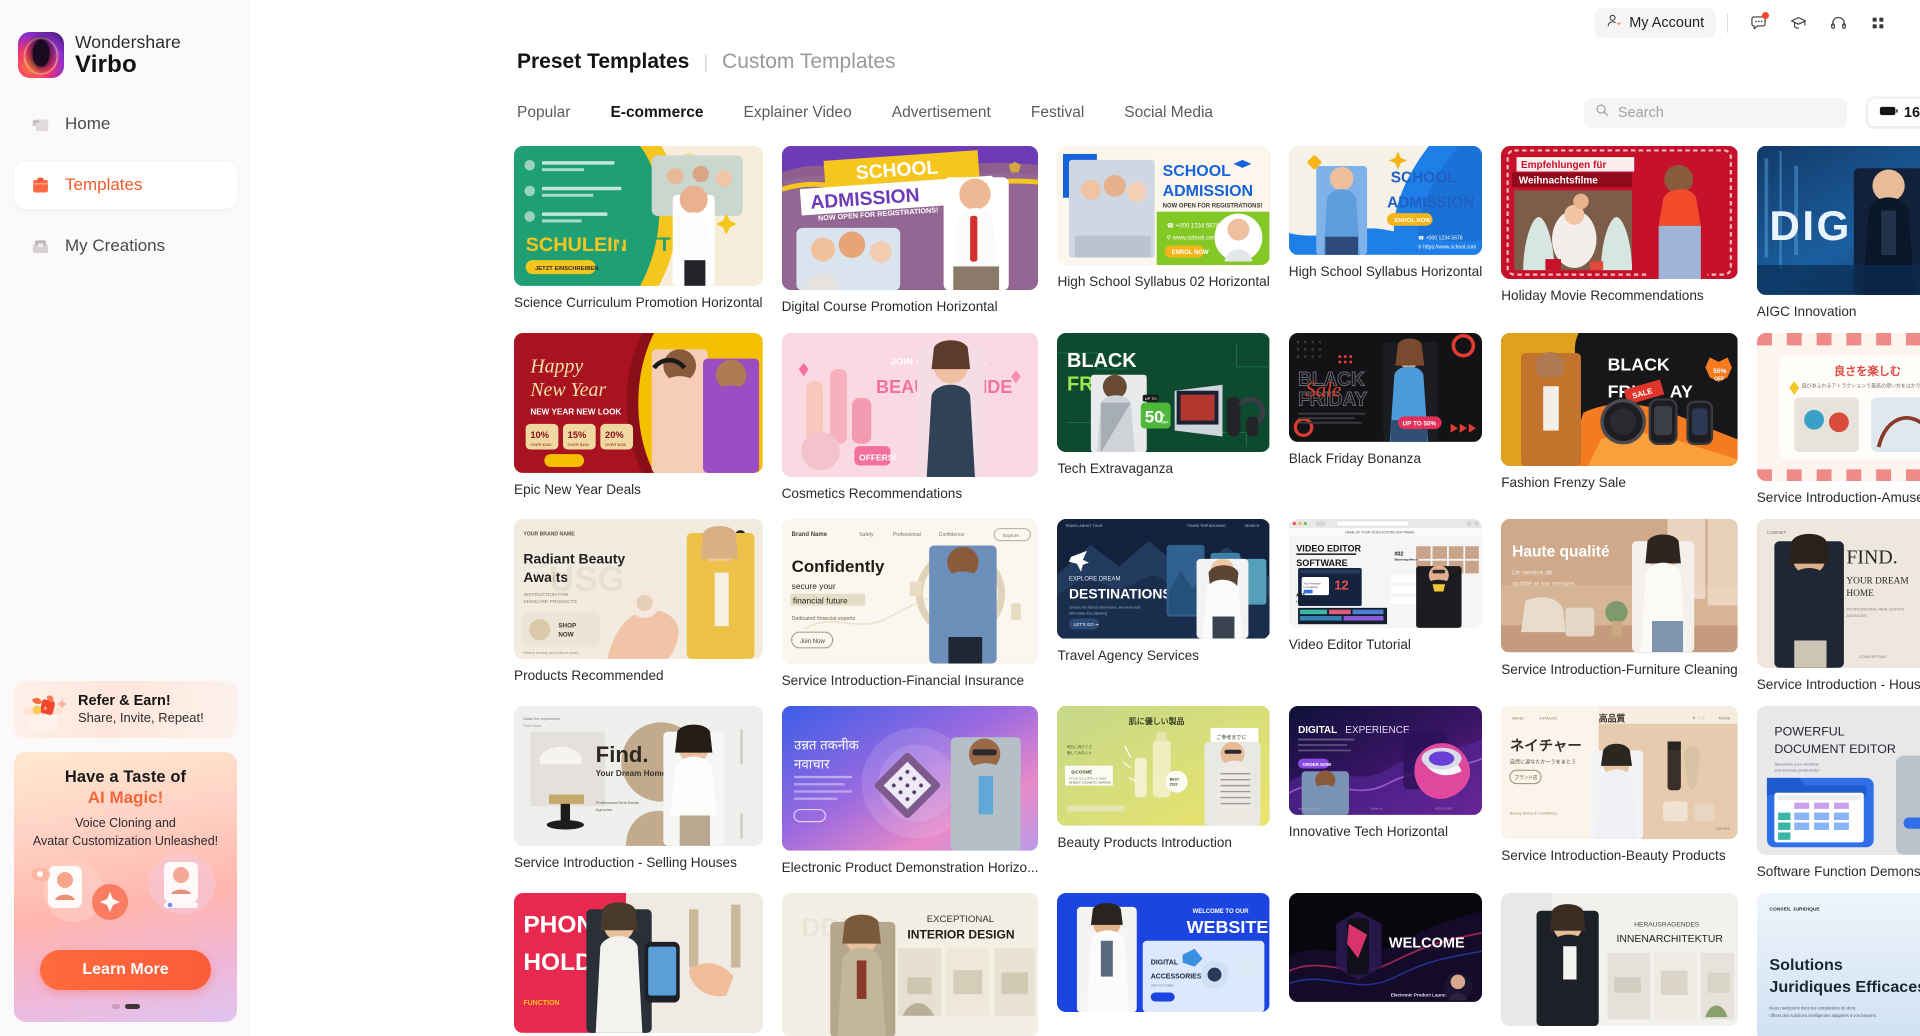 The width and height of the screenshot is (1920, 1036). I want to click on search-input, so click(1726, 112).